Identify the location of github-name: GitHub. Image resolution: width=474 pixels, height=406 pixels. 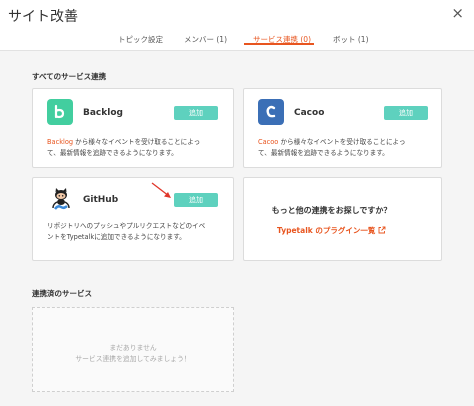
(101, 200).